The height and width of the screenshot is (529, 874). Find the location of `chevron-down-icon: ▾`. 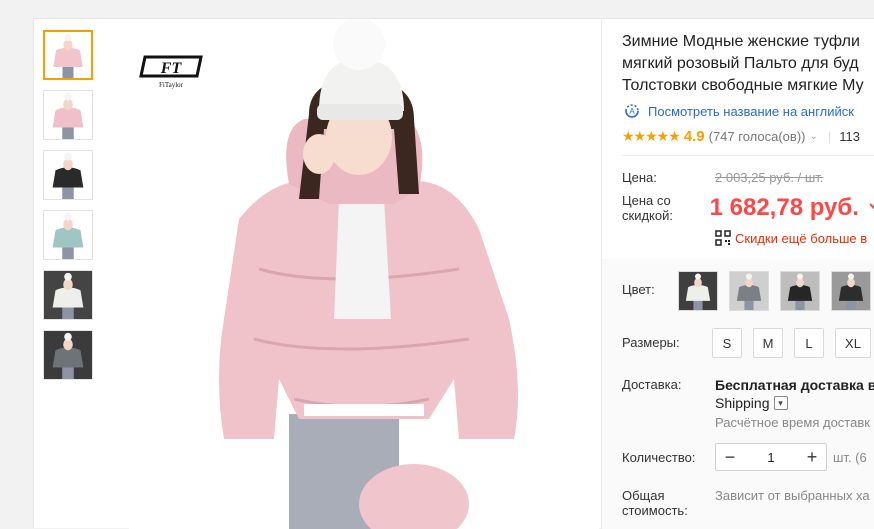

chevron-down-icon: ▾ is located at coordinates (780, 403).